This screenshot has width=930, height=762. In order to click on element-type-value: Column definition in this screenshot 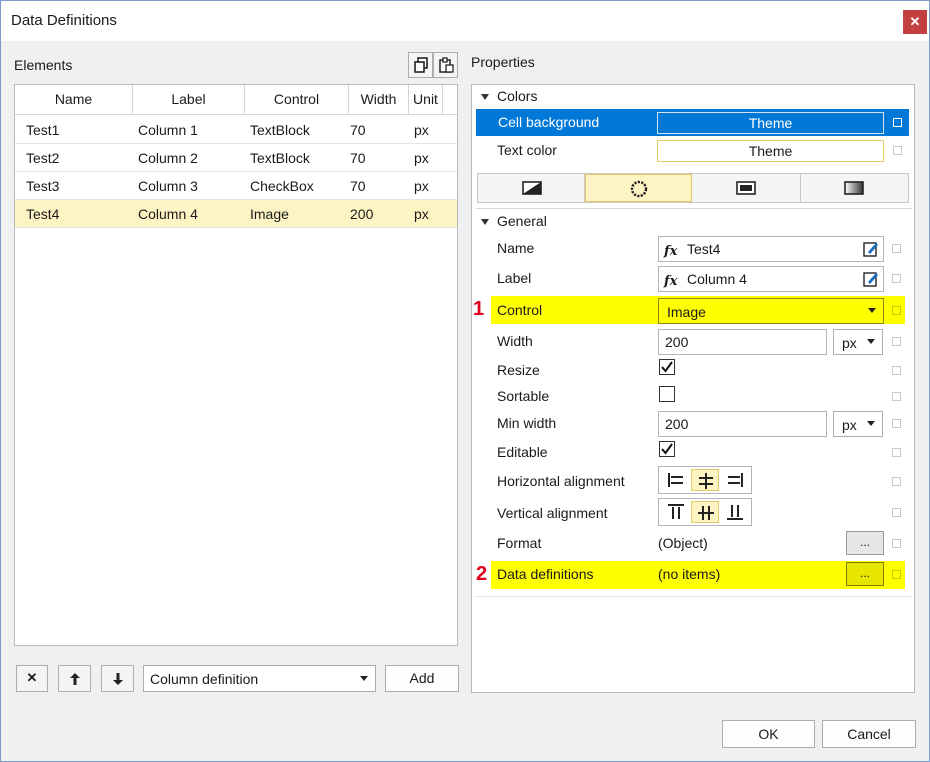, I will do `click(204, 679)`.